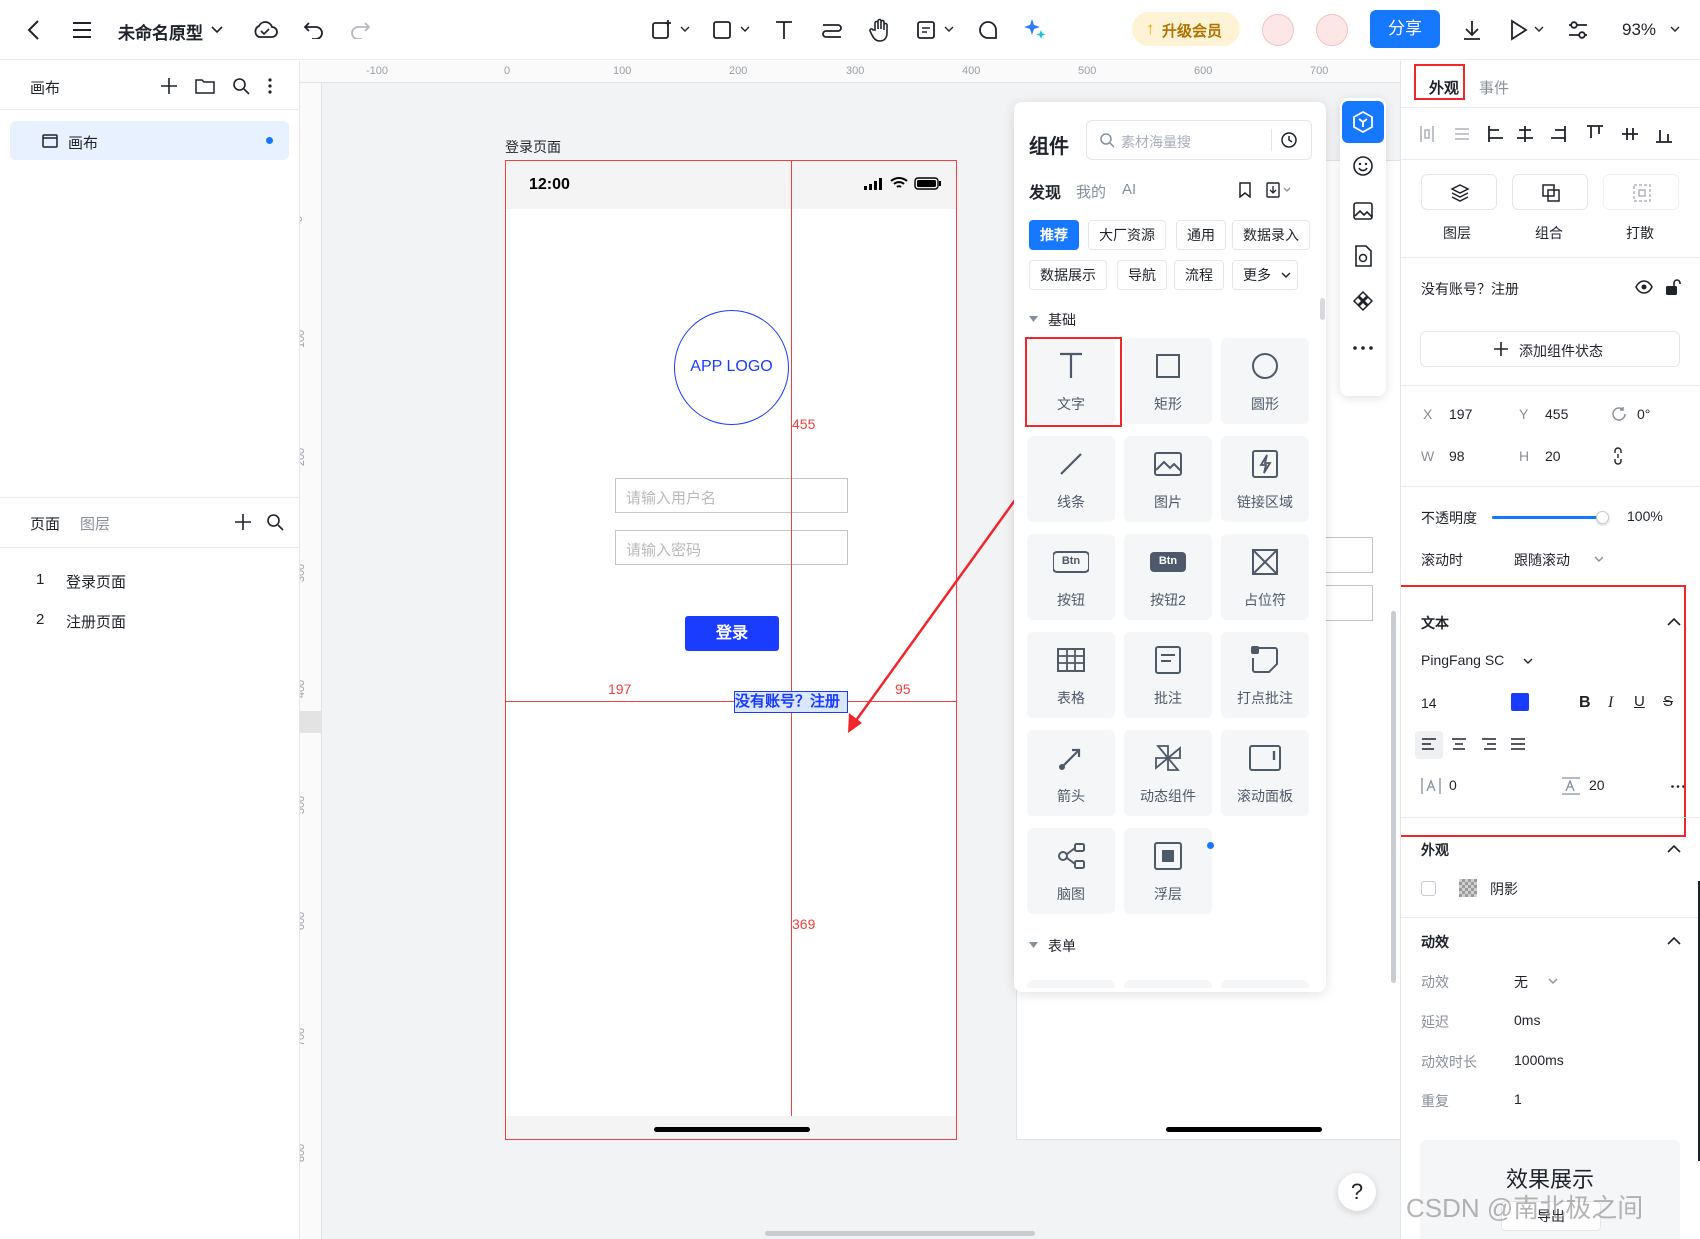 The height and width of the screenshot is (1239, 1700). Describe the element at coordinates (1186, 29) in the screenshot. I see `upgrade-button: ↑ 升级会员` at that location.